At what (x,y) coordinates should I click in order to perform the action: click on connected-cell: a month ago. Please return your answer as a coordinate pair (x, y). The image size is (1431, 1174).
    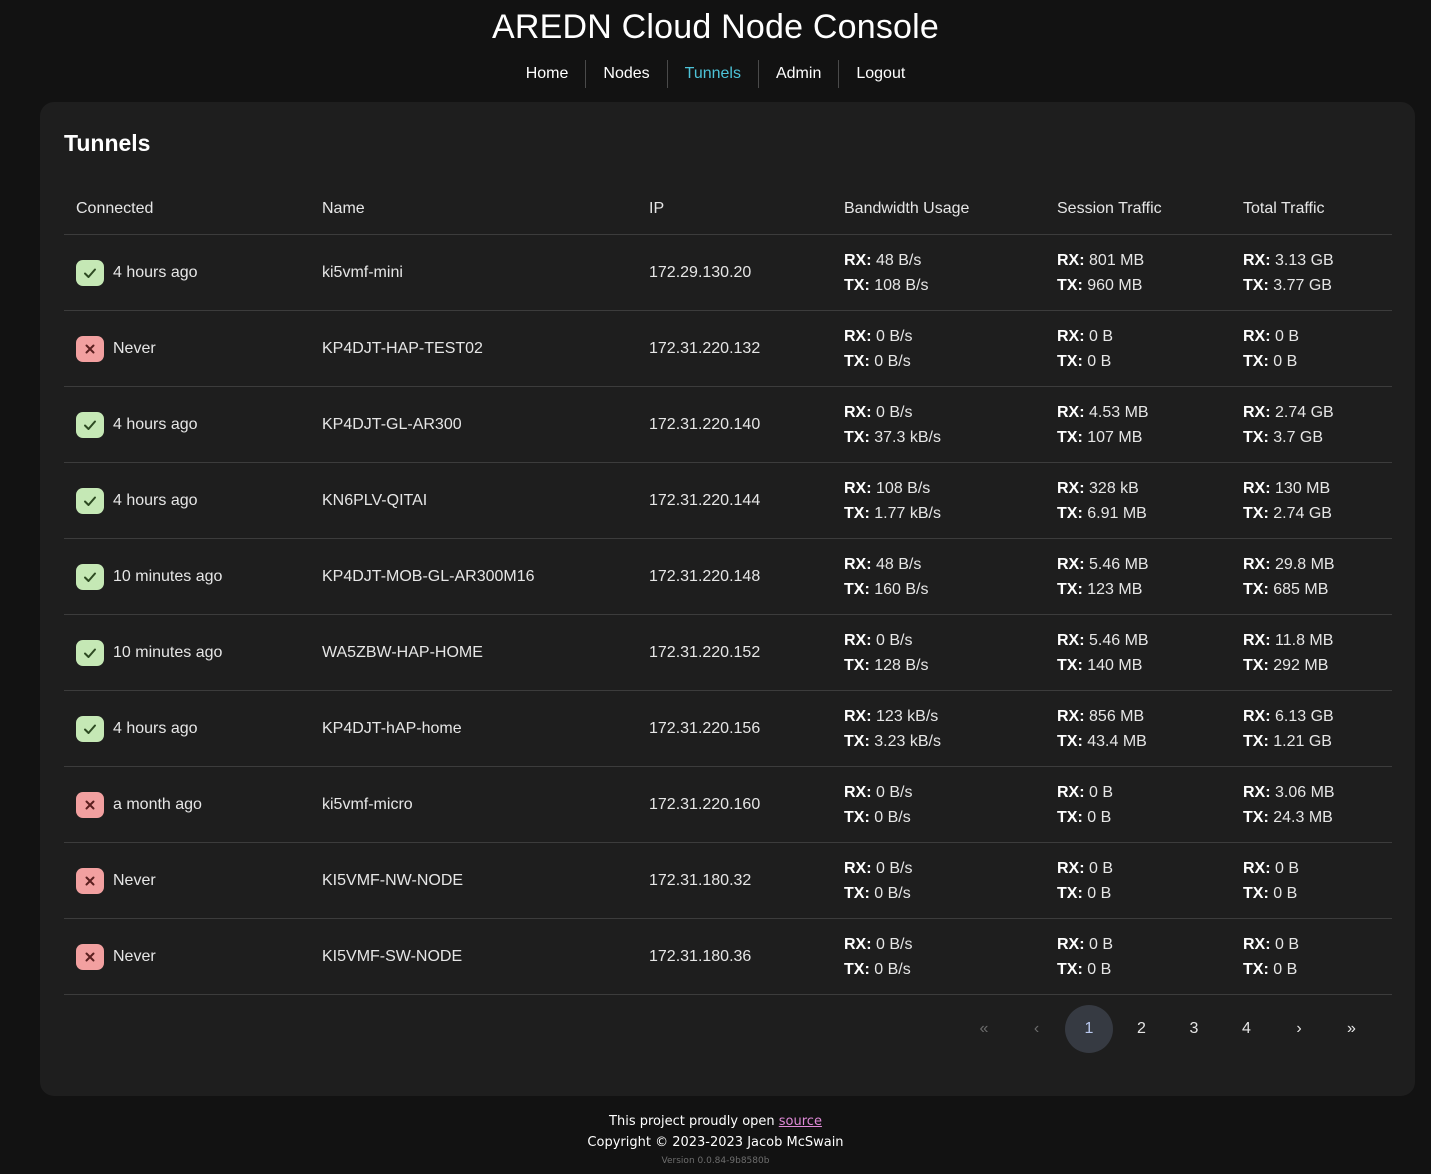
    Looking at the image, I should click on (187, 804).